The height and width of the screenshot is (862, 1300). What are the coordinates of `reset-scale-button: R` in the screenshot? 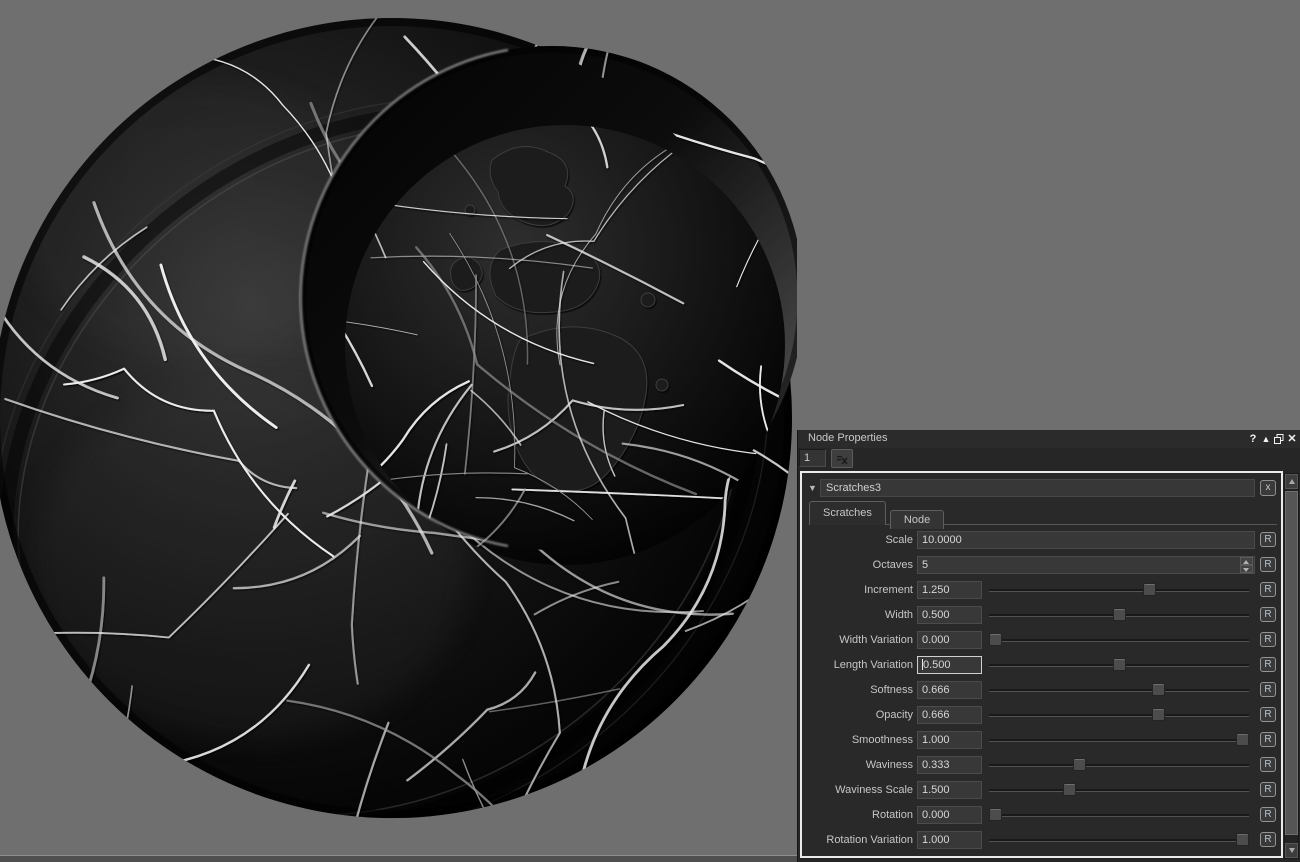 It's located at (1268, 539).